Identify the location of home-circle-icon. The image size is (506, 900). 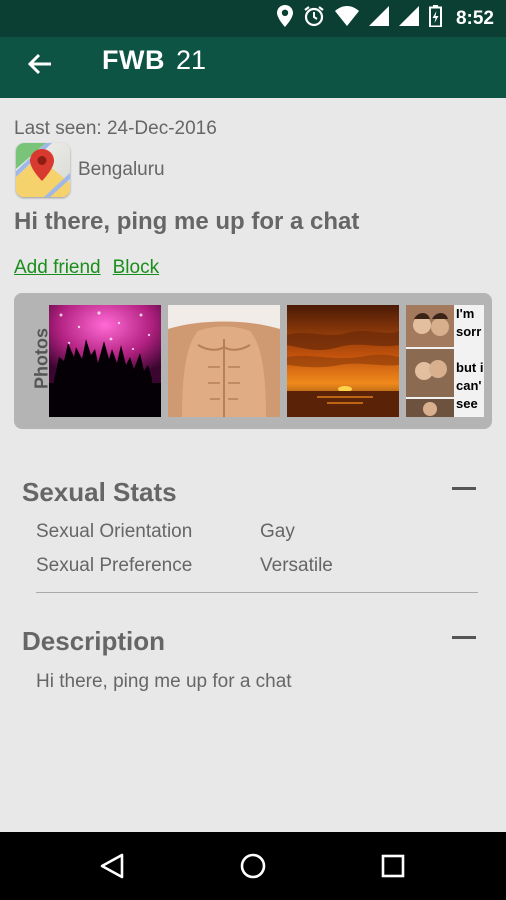
(253, 866).